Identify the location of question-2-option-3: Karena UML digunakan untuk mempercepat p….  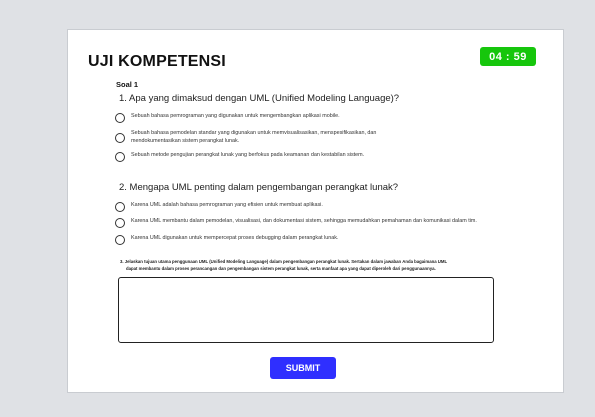
(226, 240).